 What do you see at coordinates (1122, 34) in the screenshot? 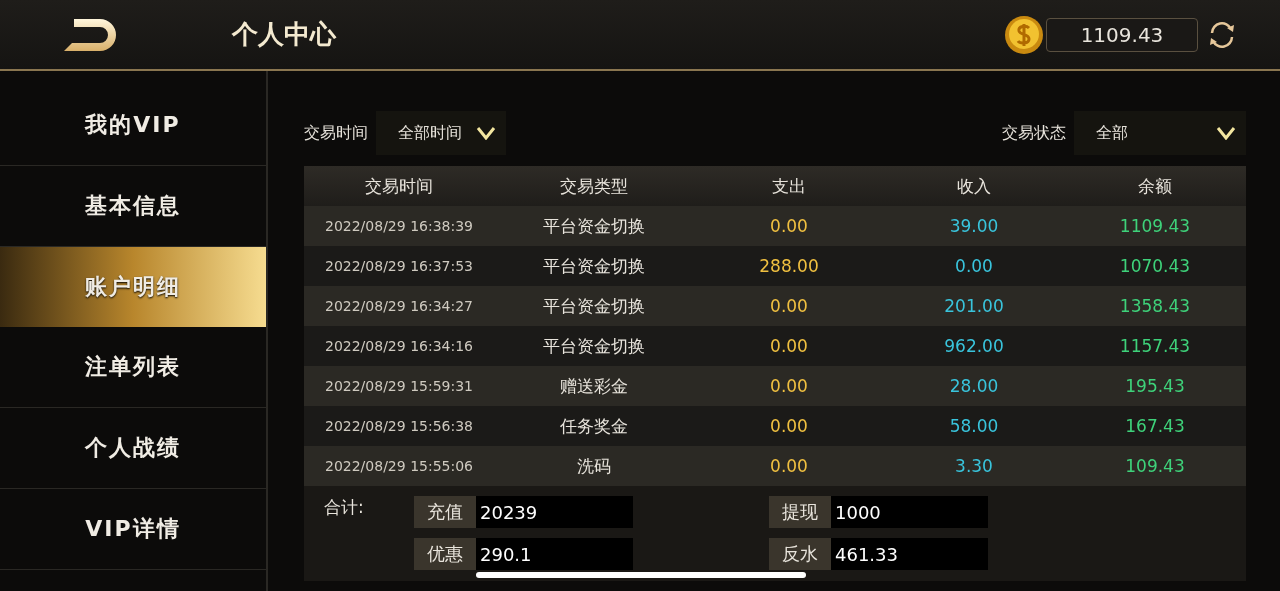
I see `balance-field: 1109.43` at bounding box center [1122, 34].